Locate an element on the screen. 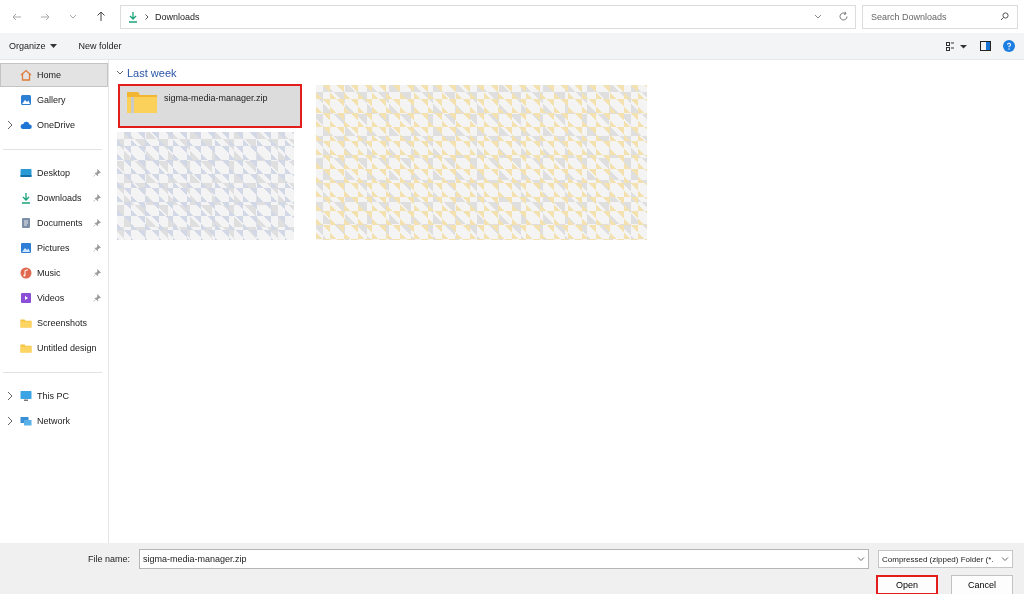 The width and height of the screenshot is (1024, 594). caret-icon is located at coordinates (53, 46).